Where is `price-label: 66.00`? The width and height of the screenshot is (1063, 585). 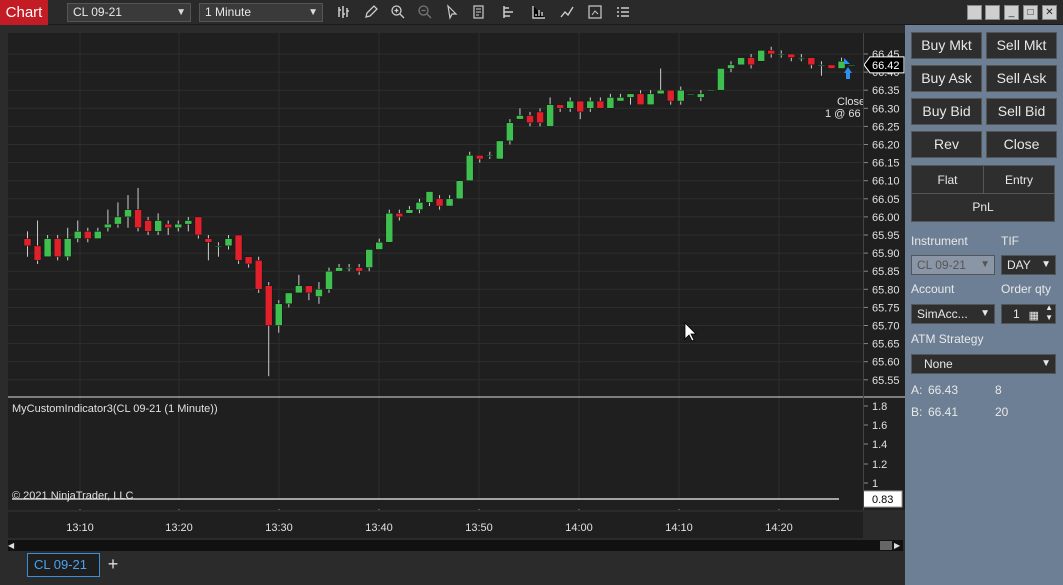 price-label: 66.00 is located at coordinates (886, 218).